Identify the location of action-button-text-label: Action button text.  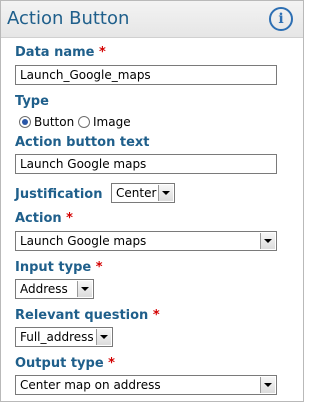
(82, 142).